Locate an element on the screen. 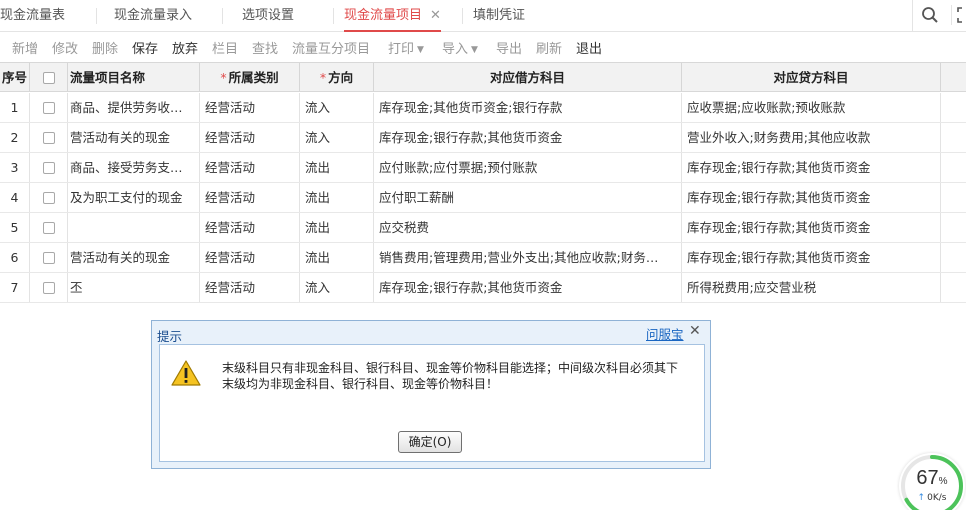 The height and width of the screenshot is (510, 966). cell-seq: 7 is located at coordinates (15, 287).